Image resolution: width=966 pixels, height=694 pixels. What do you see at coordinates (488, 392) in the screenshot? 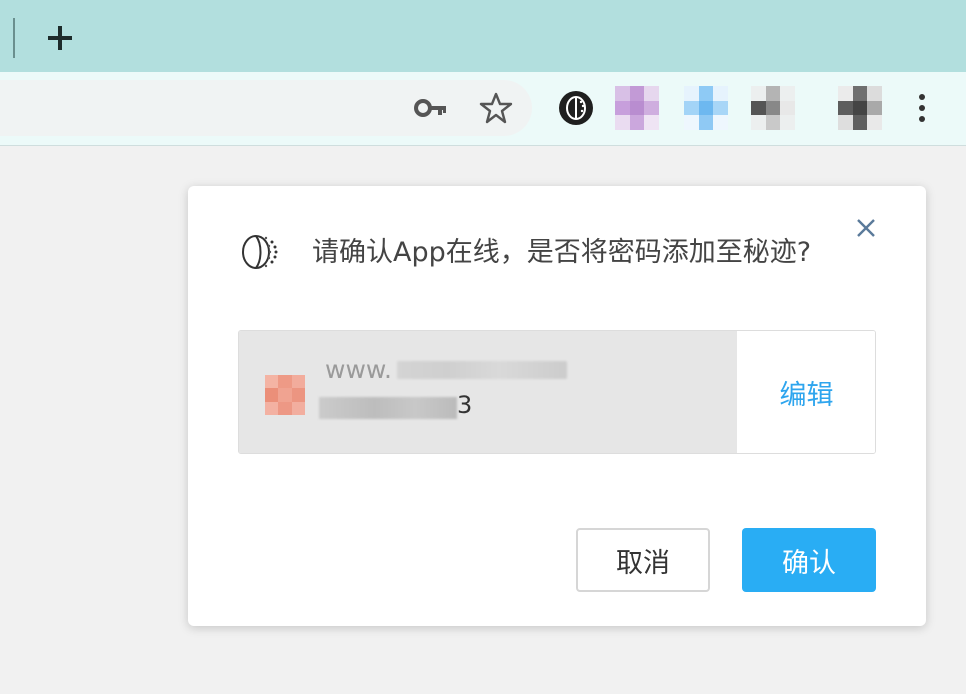
I see `credential-info: www. 3` at bounding box center [488, 392].